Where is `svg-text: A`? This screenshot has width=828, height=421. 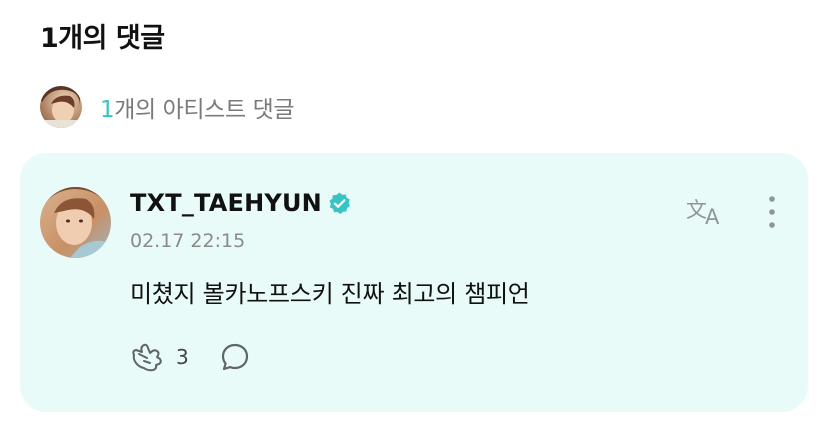
svg-text: A is located at coordinates (712, 216).